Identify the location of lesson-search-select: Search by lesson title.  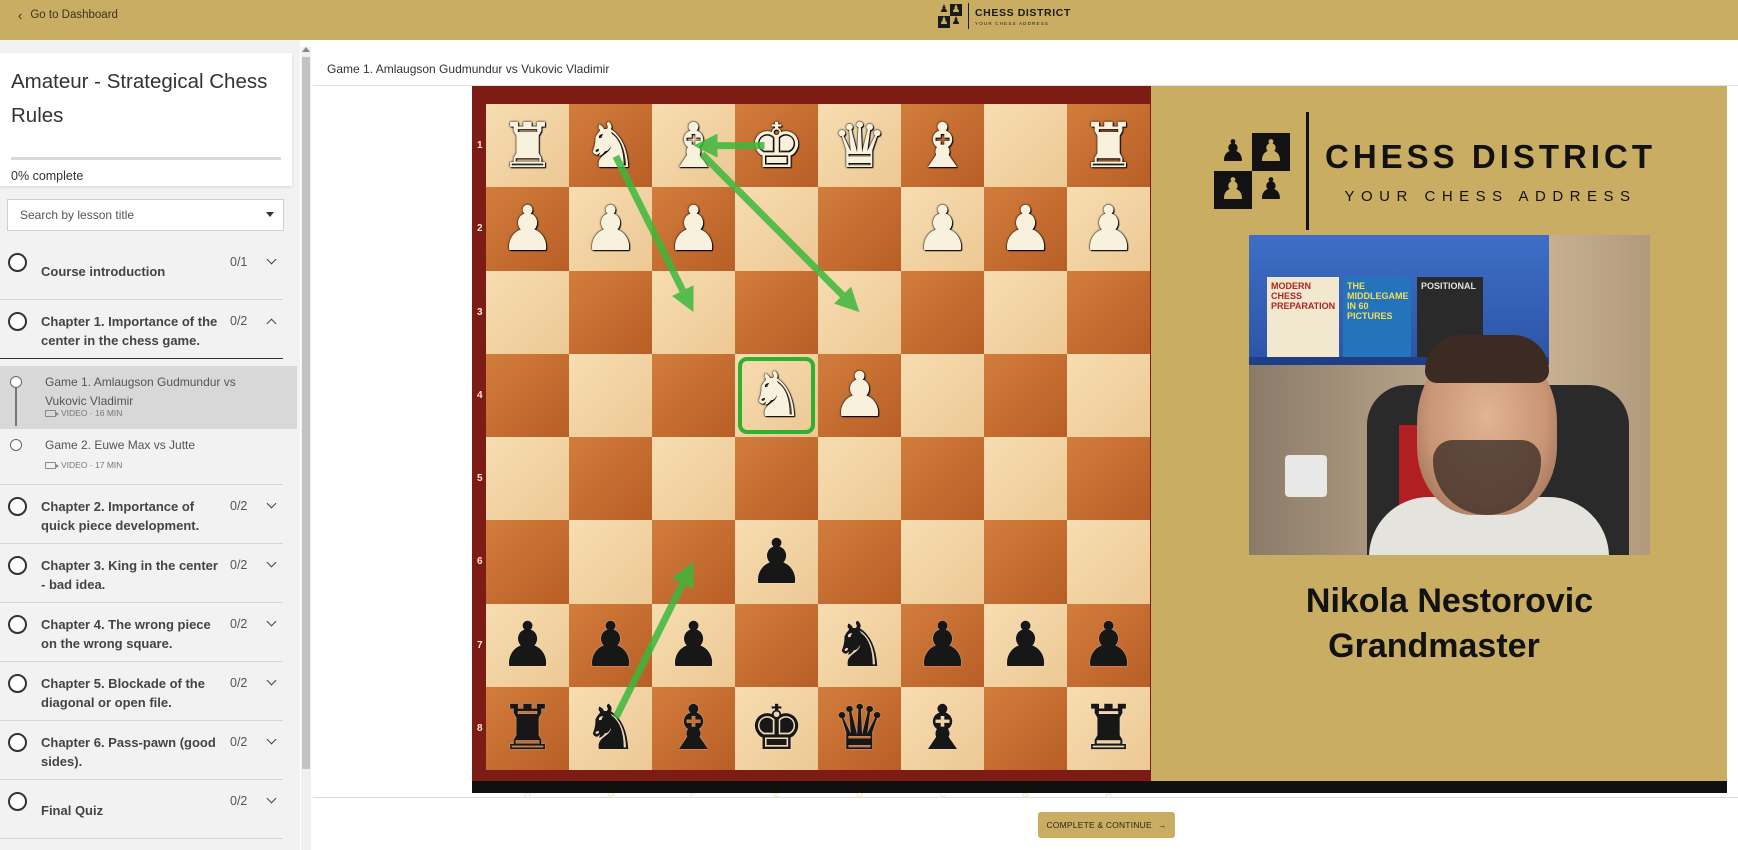
(145, 215).